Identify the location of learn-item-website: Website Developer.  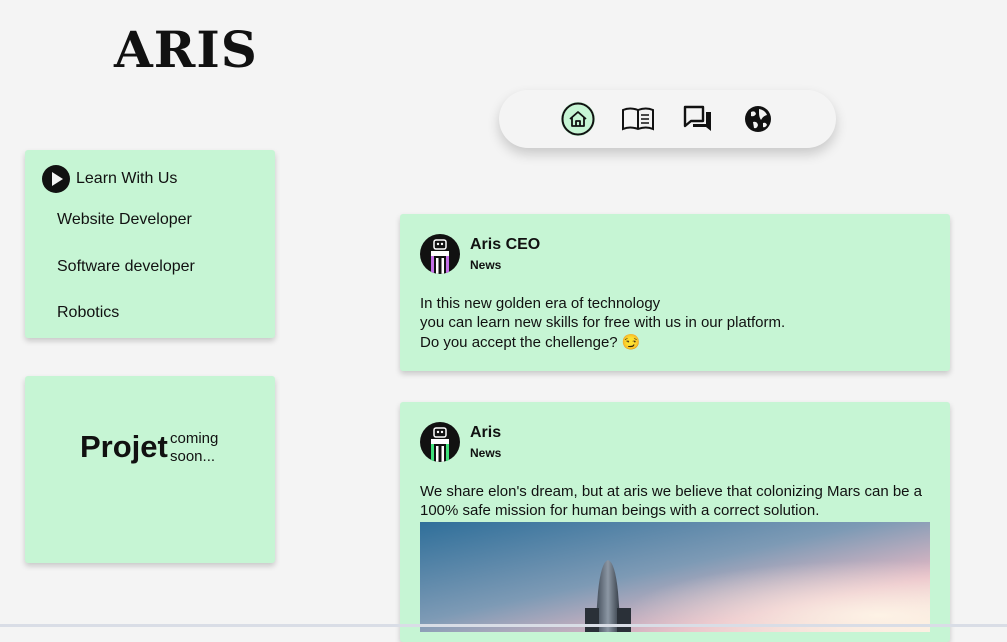
(124, 220).